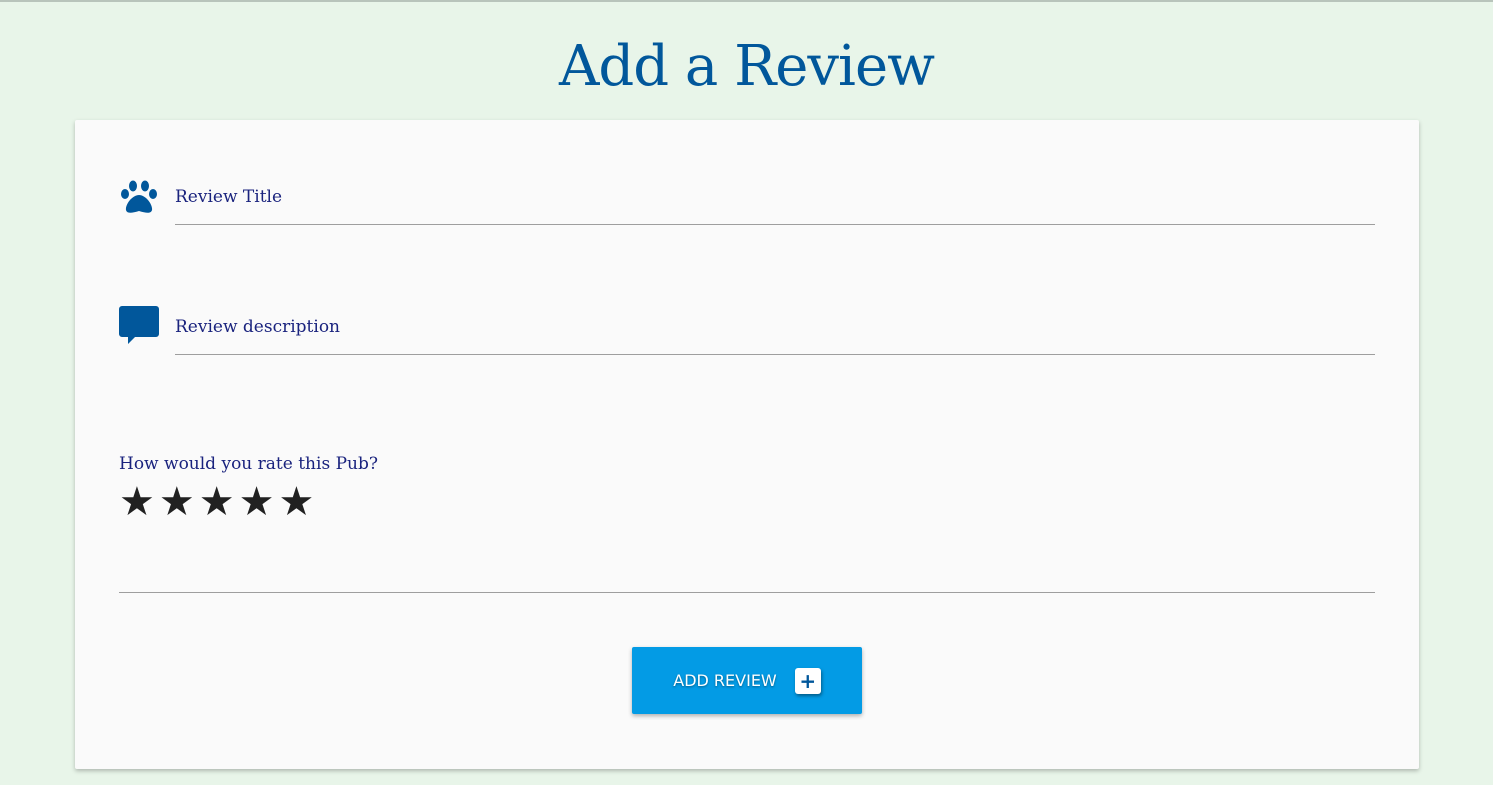 Image resolution: width=1493 pixels, height=785 pixels. I want to click on review-title-input: Review Title, so click(228, 197).